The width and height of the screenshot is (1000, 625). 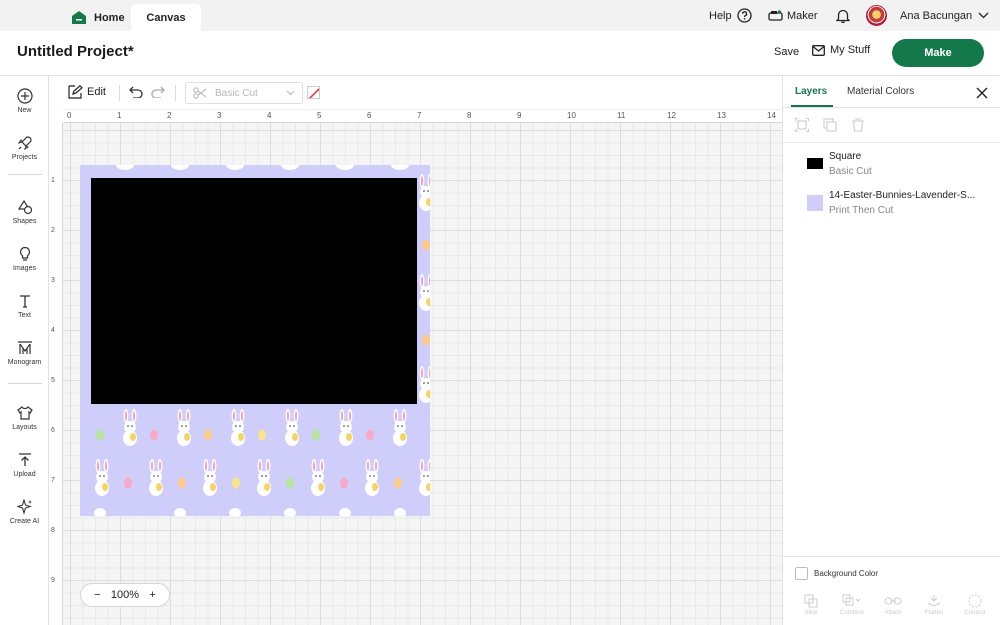 I want to click on sidebar-item-create-ai: Create AI, so click(x=24, y=512).